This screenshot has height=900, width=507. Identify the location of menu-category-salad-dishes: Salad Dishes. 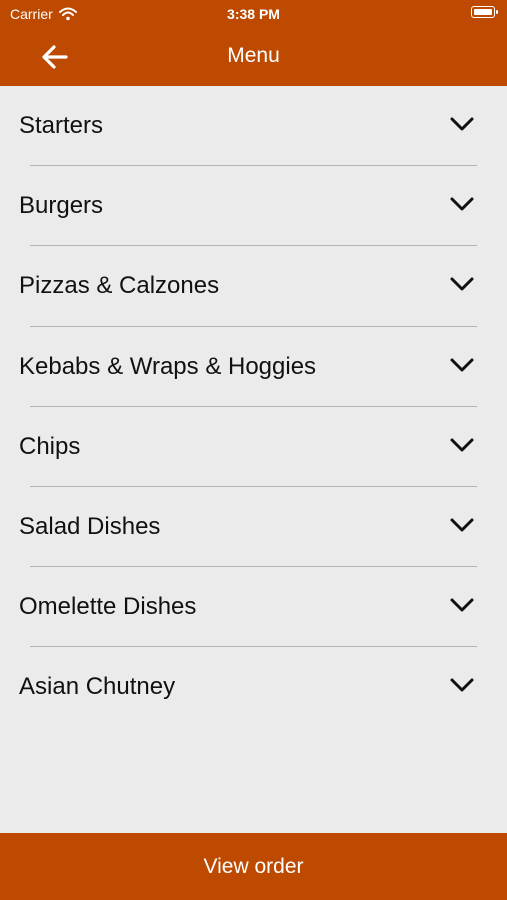
(253, 527).